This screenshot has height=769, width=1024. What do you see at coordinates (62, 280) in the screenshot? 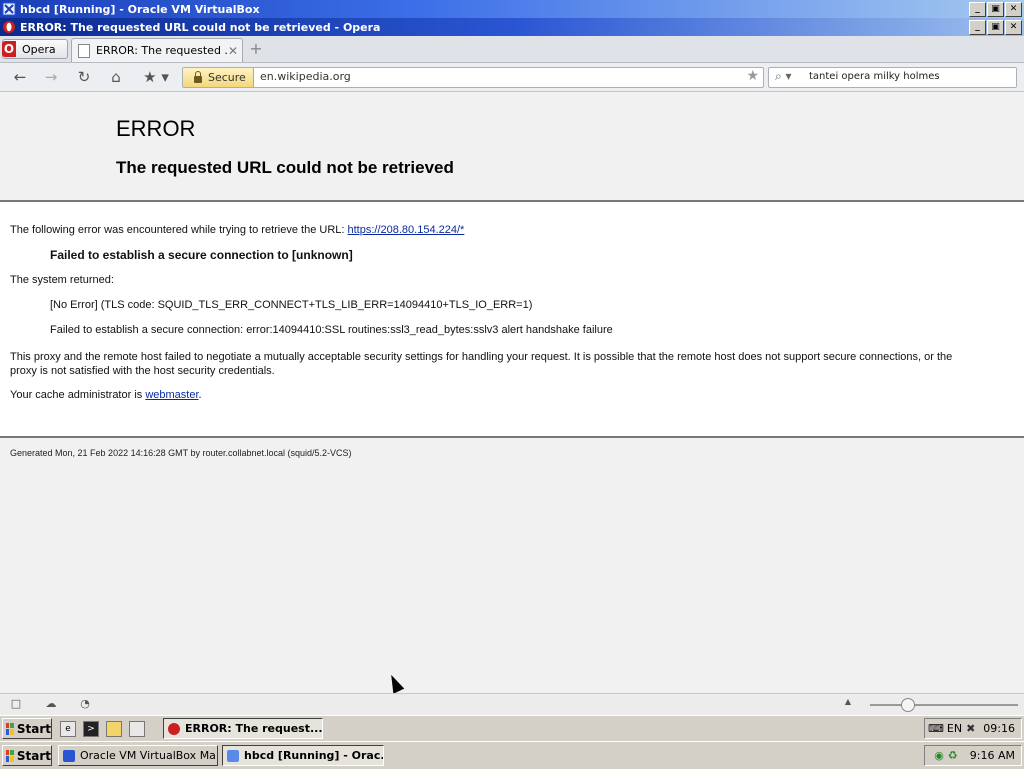
I see `system-returned: The system returned:` at bounding box center [62, 280].